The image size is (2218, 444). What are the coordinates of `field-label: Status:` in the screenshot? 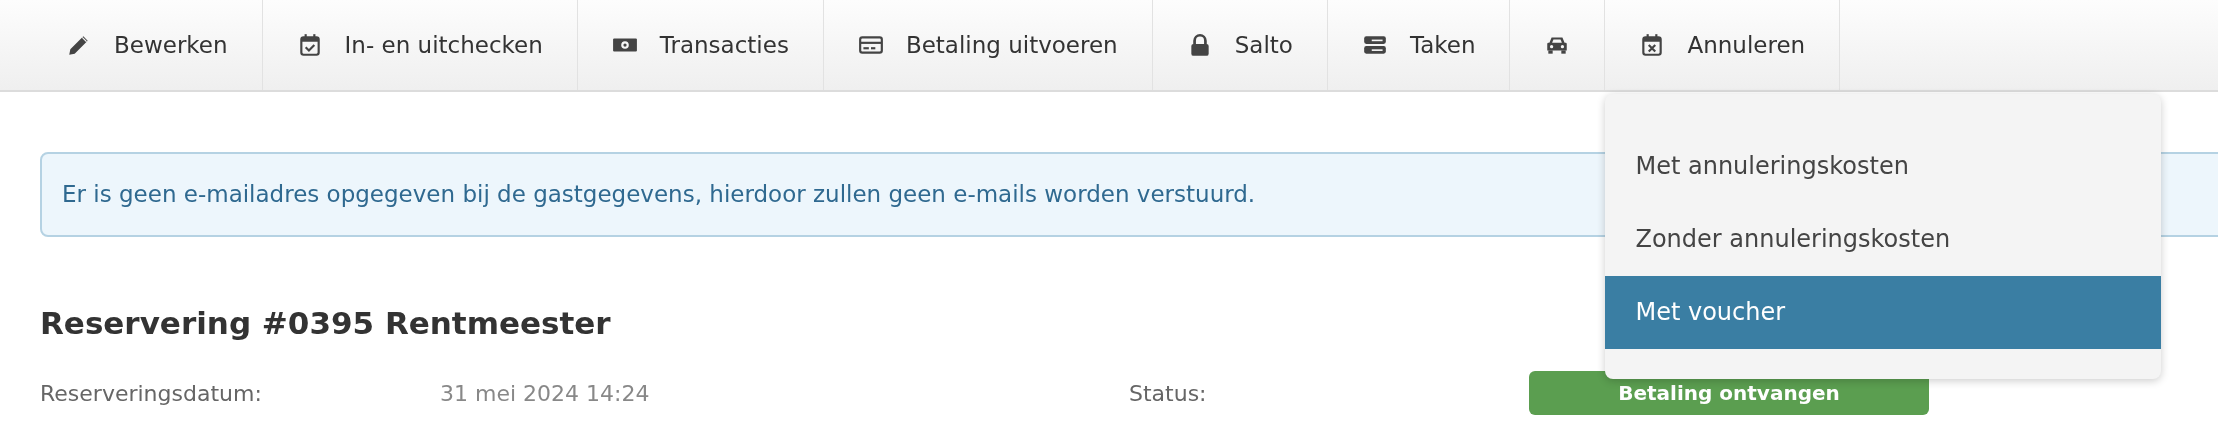 It's located at (1168, 393).